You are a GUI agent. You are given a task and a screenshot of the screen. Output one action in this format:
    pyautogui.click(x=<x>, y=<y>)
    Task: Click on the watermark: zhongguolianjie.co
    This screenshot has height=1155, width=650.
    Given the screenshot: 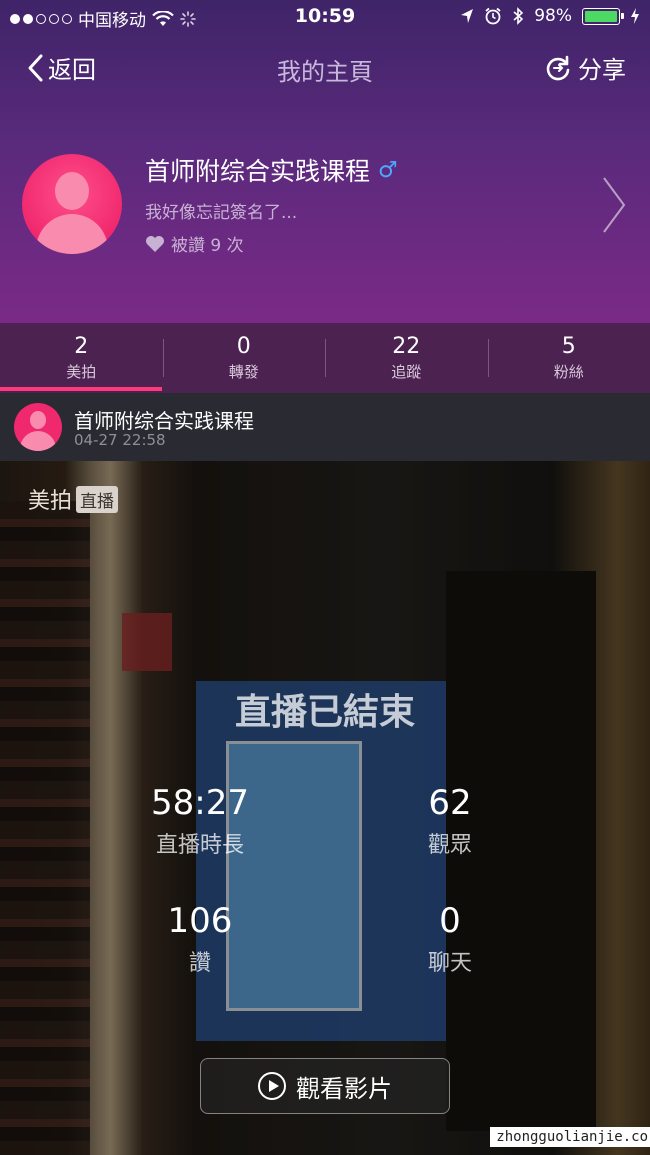 What is the action you would take?
    pyautogui.click(x=570, y=1137)
    